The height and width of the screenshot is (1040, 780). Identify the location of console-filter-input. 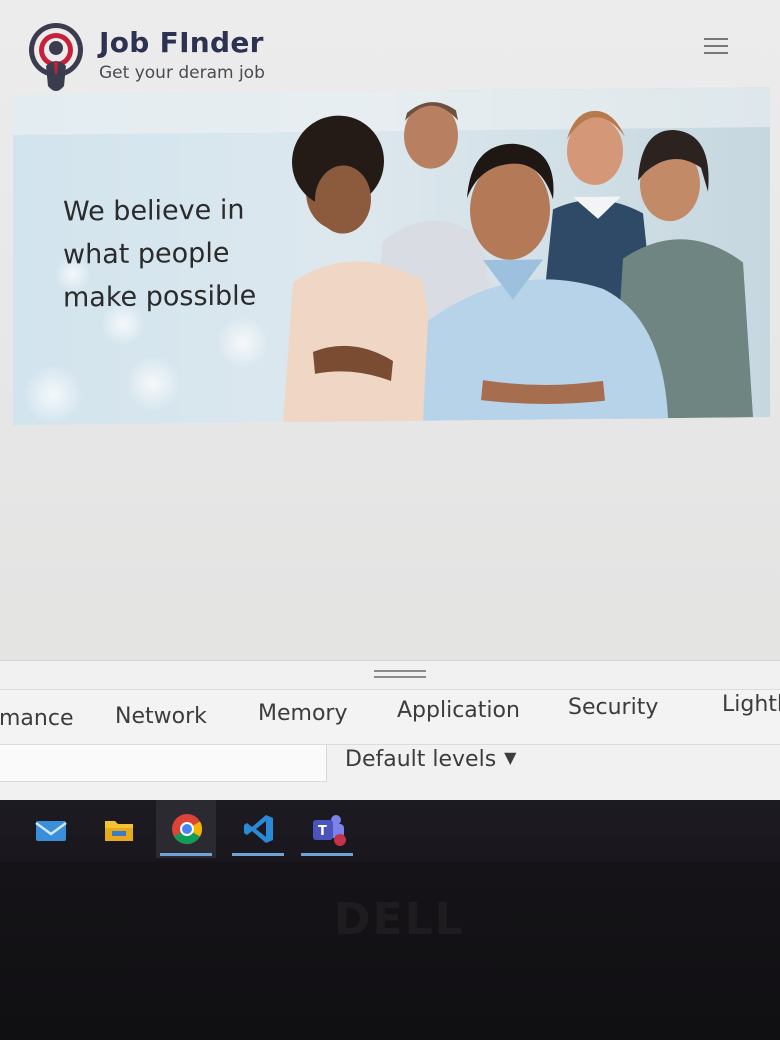
(163, 763).